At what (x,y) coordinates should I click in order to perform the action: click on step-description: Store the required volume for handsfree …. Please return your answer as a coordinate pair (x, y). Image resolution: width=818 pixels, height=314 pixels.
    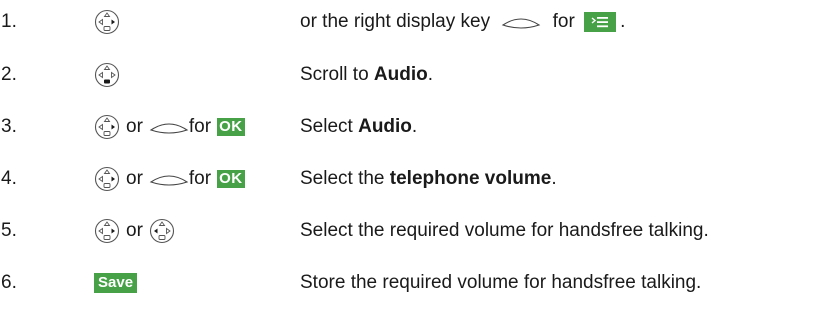
    Looking at the image, I should click on (500, 283).